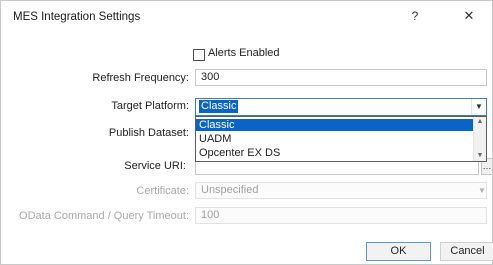 The width and height of the screenshot is (493, 265). Describe the element at coordinates (466, 251) in the screenshot. I see `cancel-button: Cancel` at that location.